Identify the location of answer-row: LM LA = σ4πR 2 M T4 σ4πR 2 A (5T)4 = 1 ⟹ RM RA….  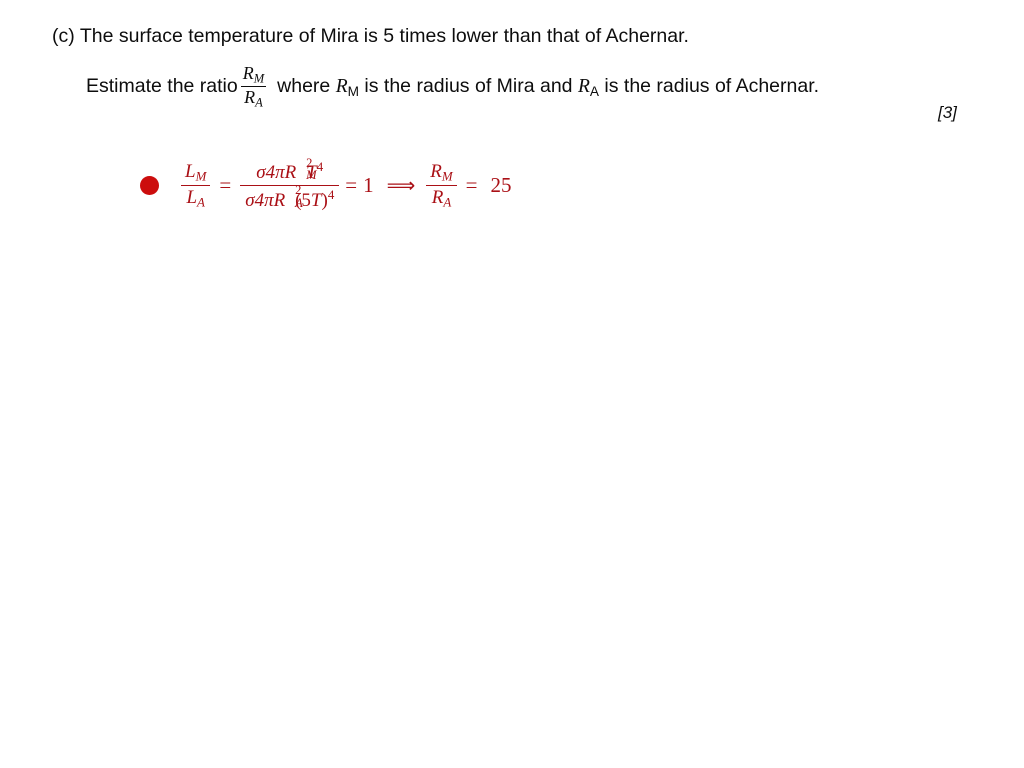
(326, 183).